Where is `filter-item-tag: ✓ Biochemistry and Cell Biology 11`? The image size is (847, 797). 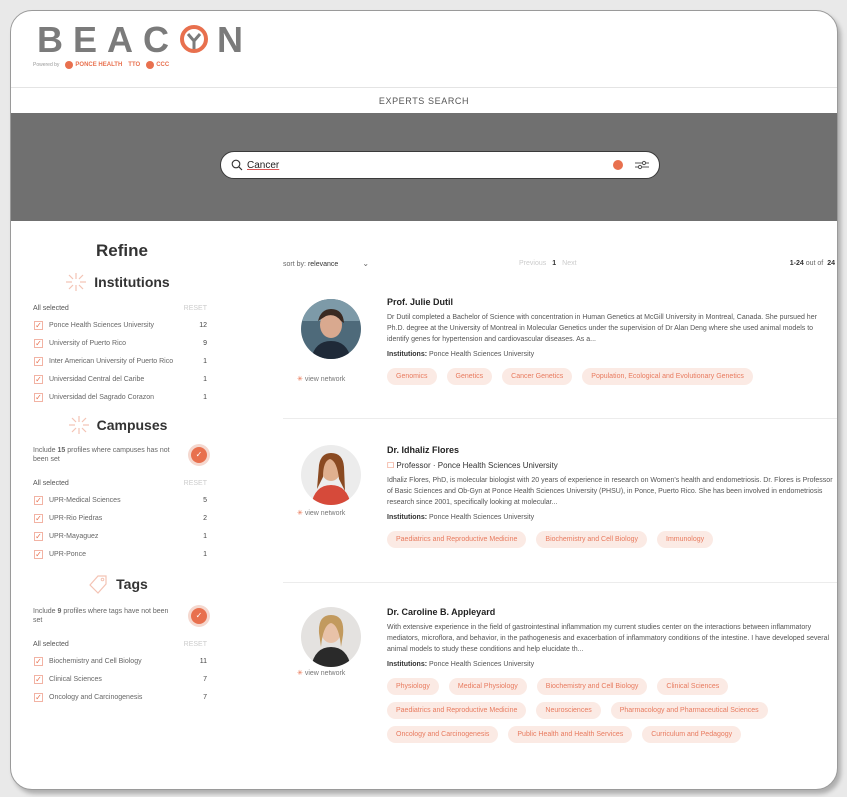
filter-item-tag: ✓ Biochemistry and Cell Biology 11 is located at coordinates (116, 661).